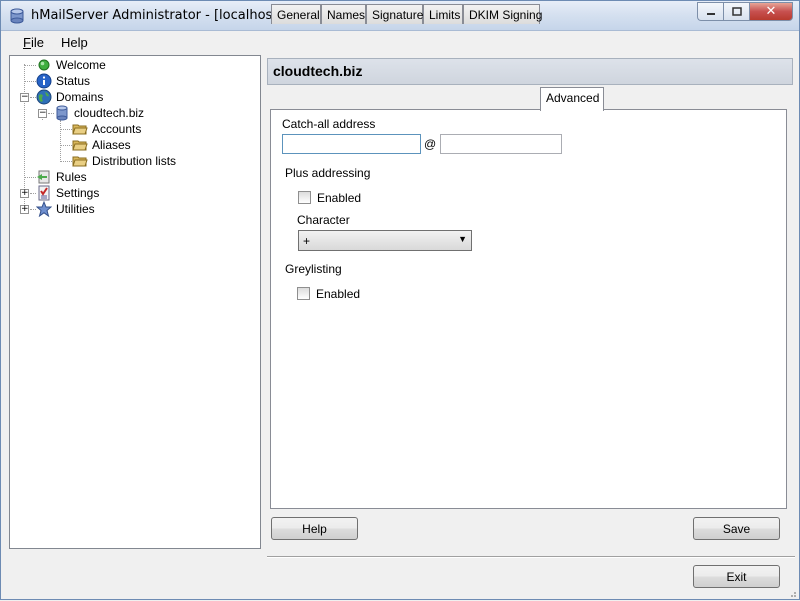 This screenshot has height=601, width=800. What do you see at coordinates (61, 177) in the screenshot?
I see `tree-item-rules: Rules` at bounding box center [61, 177].